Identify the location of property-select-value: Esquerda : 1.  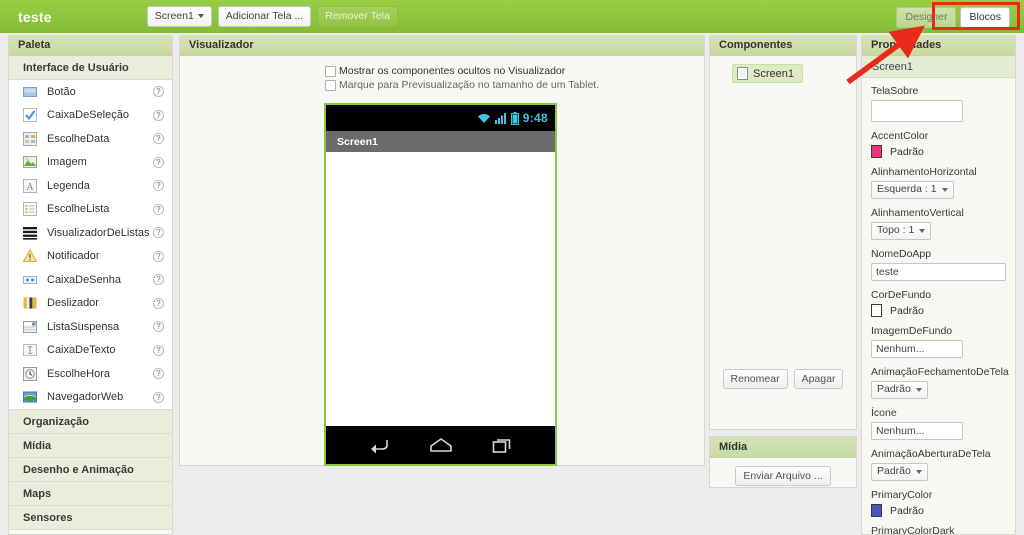
(907, 189).